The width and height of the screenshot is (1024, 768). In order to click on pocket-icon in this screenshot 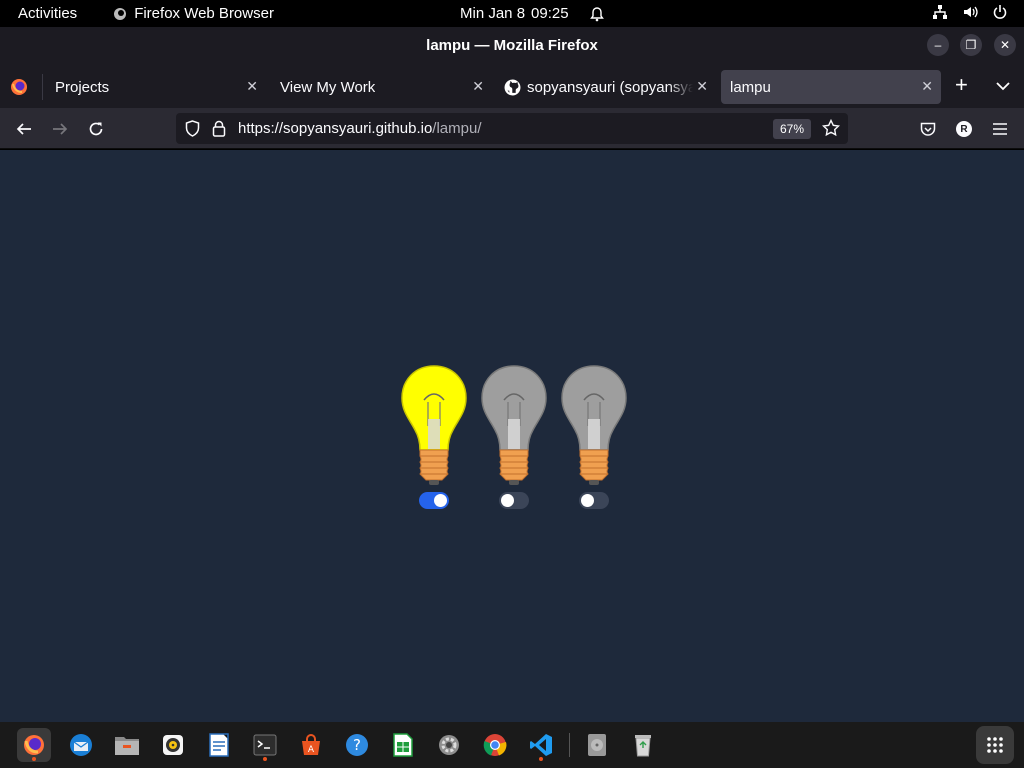, I will do `click(928, 129)`.